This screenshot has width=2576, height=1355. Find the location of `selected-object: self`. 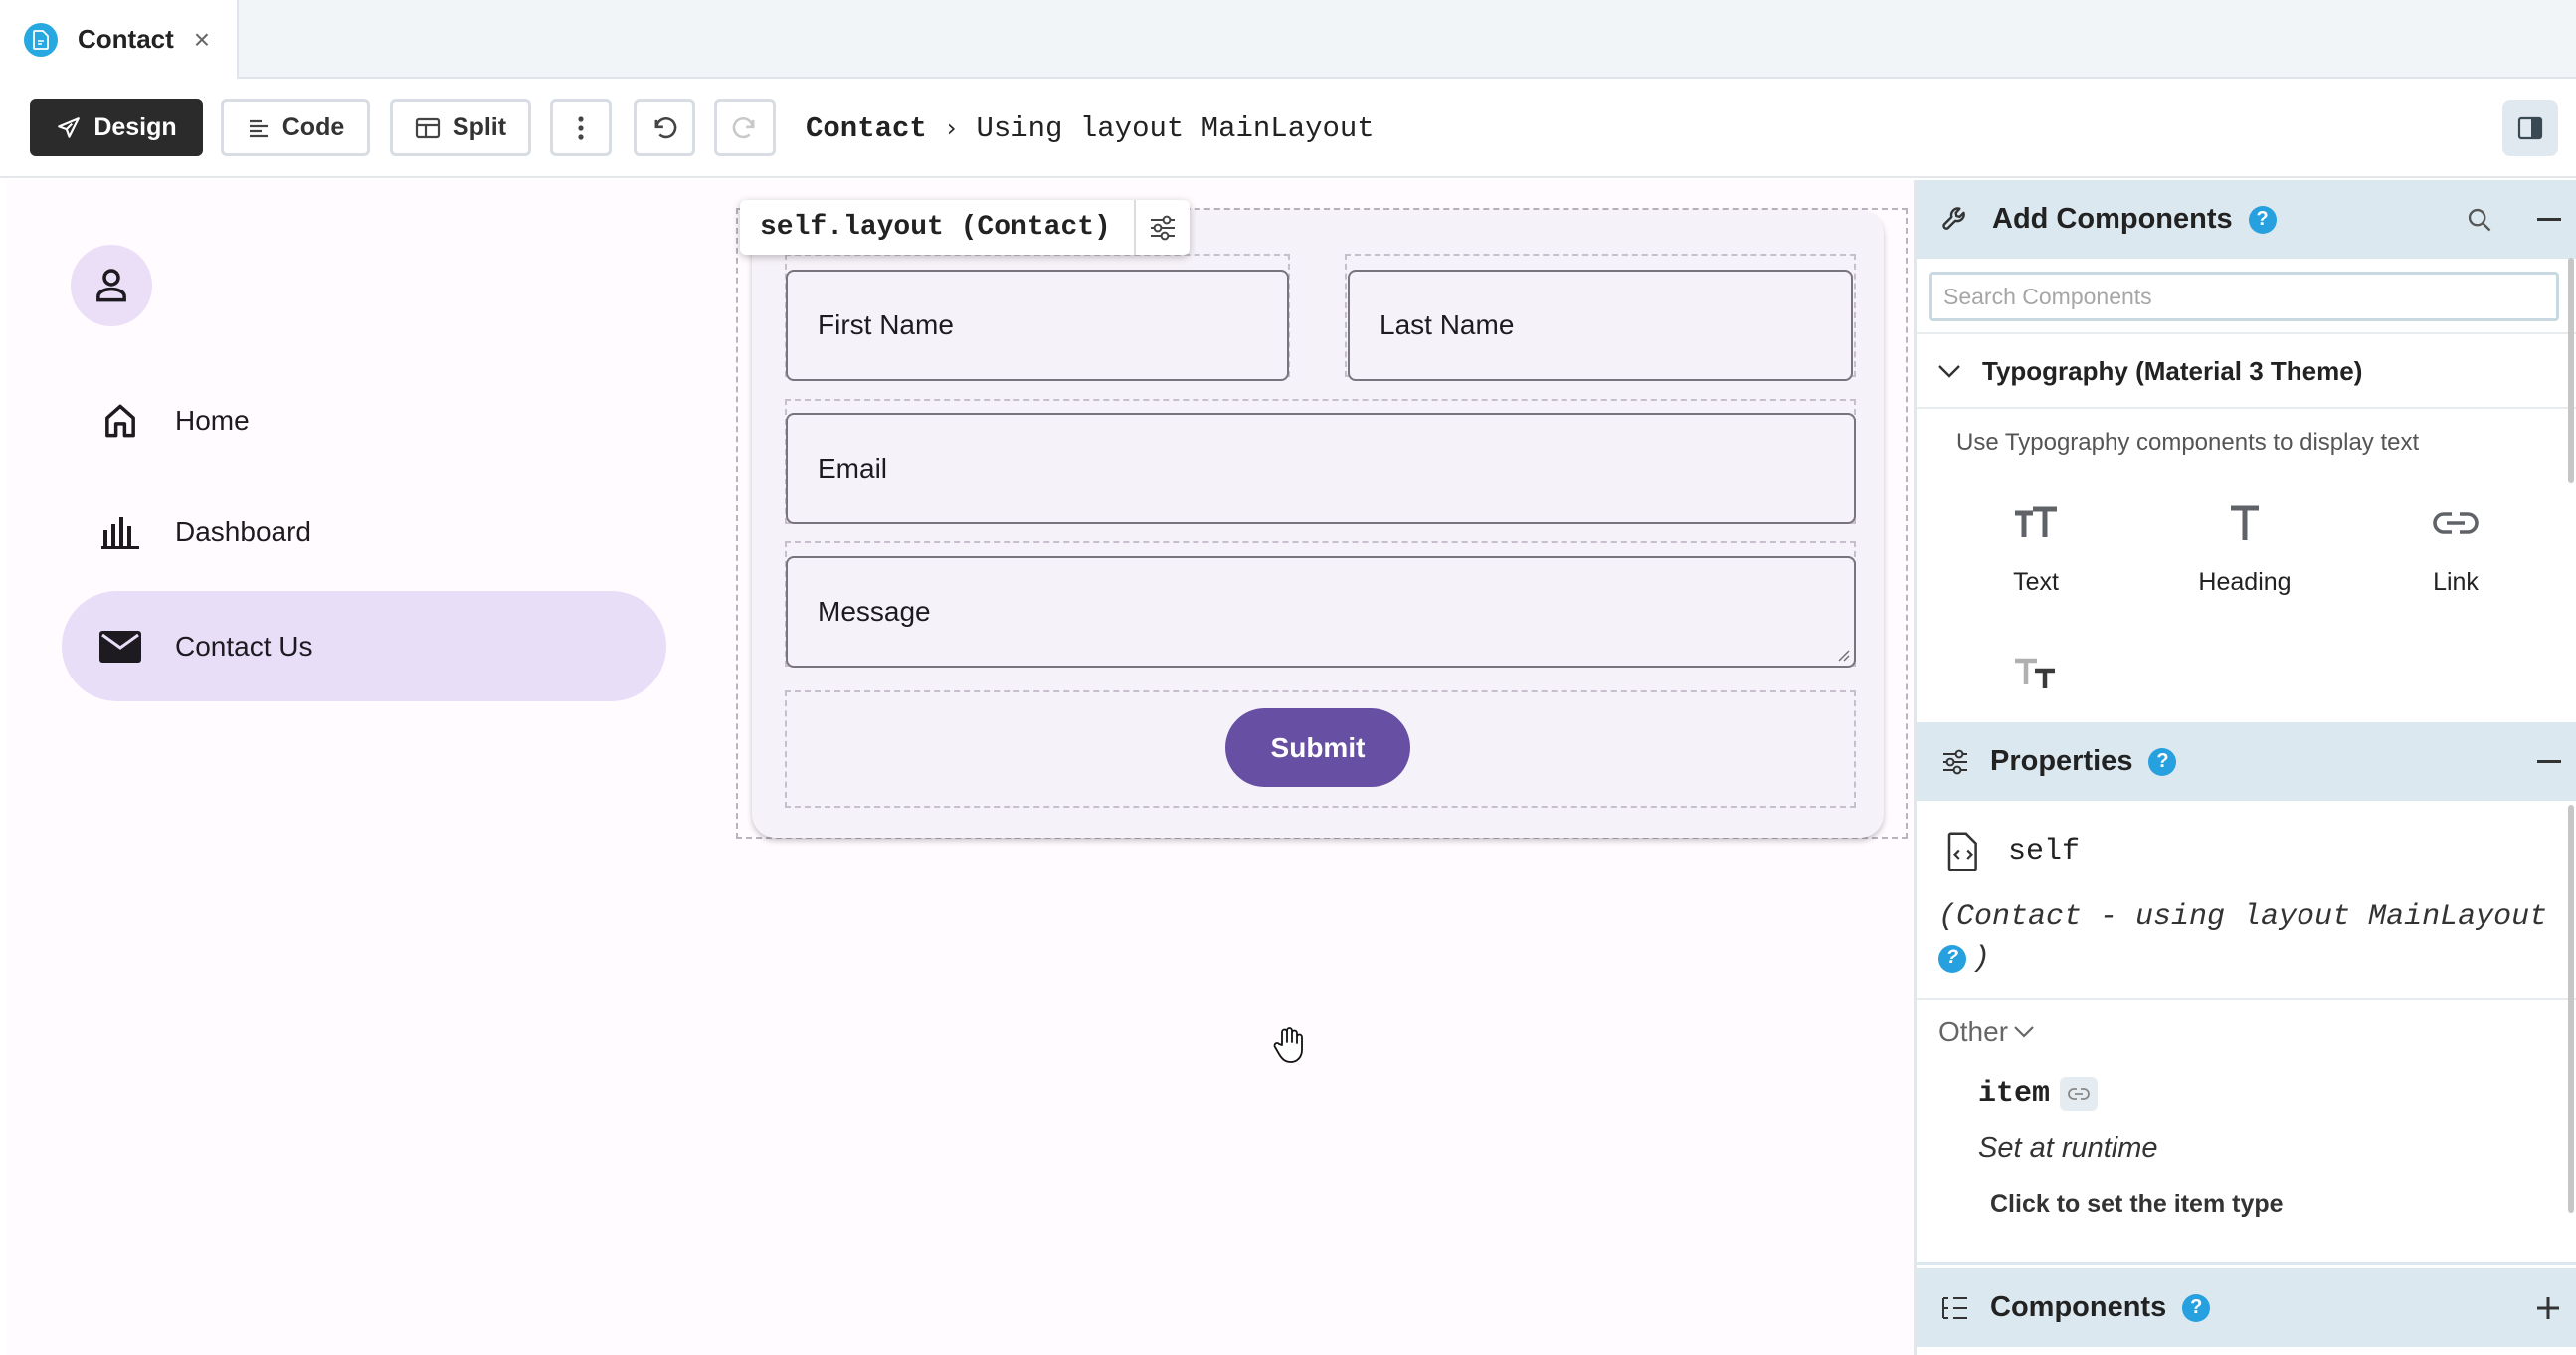

selected-object: self is located at coordinates (2246, 851).